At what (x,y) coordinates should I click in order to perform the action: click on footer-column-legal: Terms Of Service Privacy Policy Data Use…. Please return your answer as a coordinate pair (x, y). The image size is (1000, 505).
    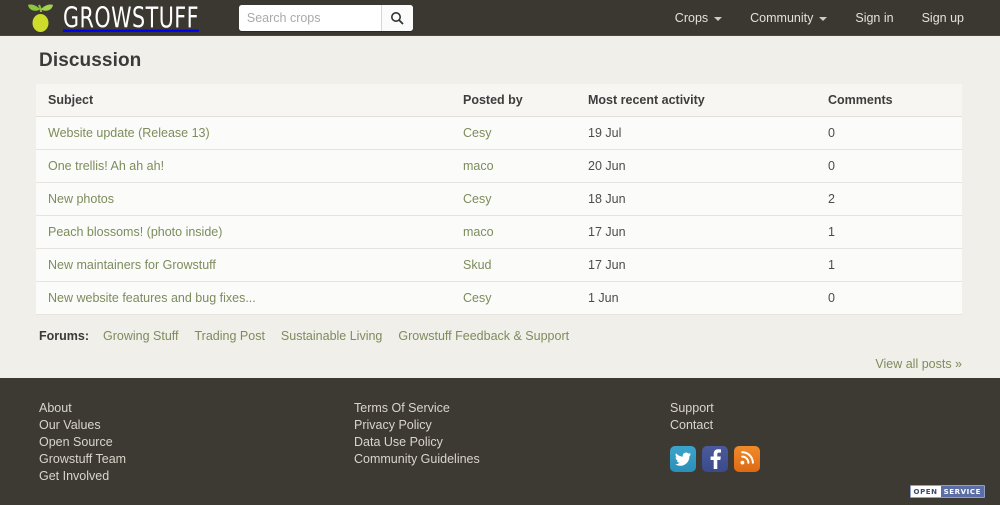
    Looking at the image, I should click on (512, 442).